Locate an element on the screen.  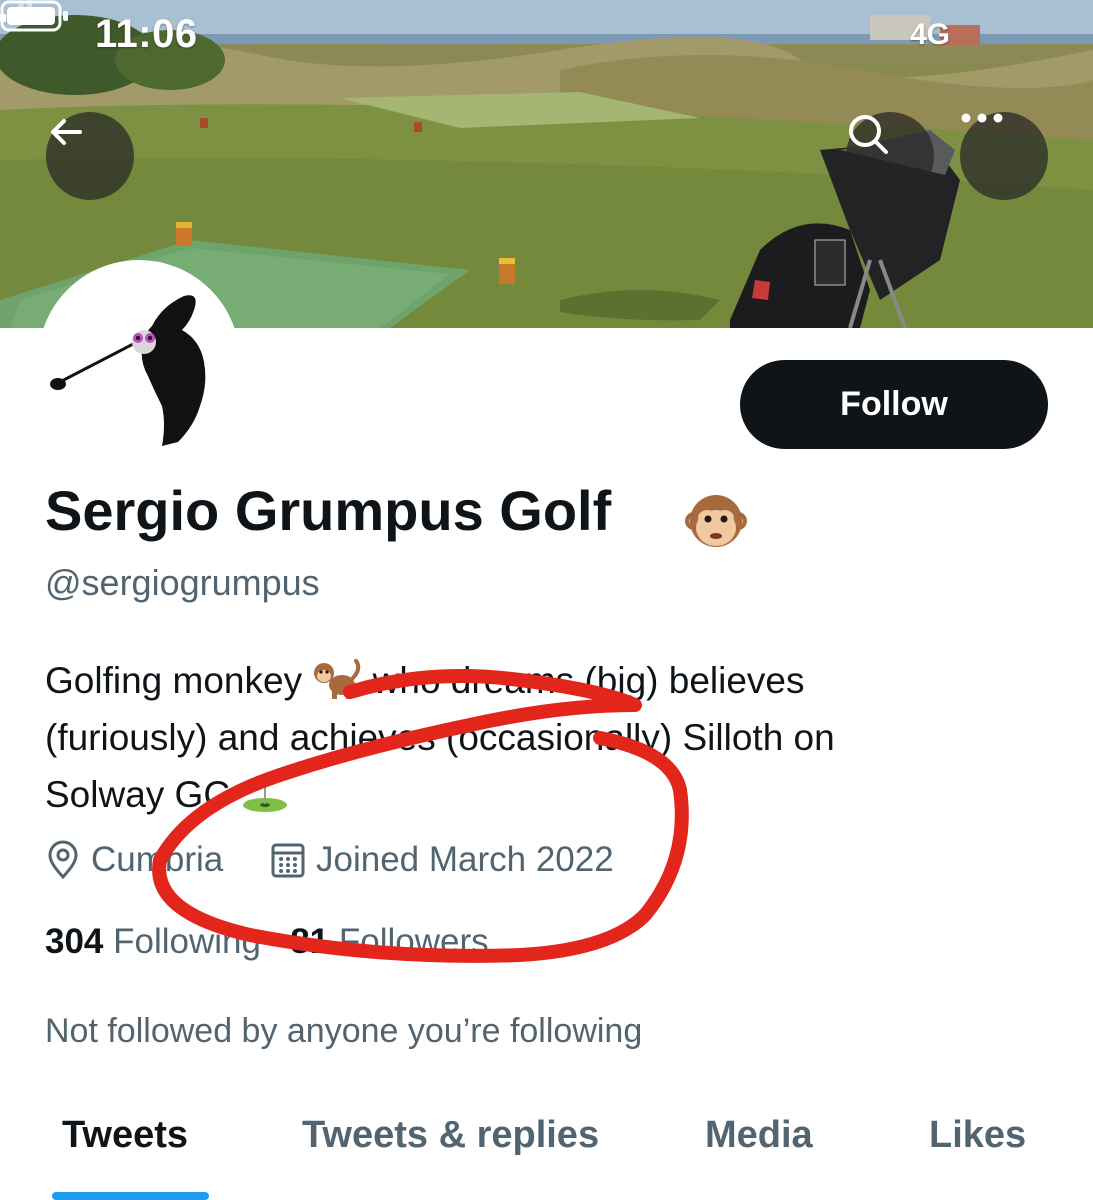
bio-text: who dreams (big) believes is located at coordinates (588, 680).